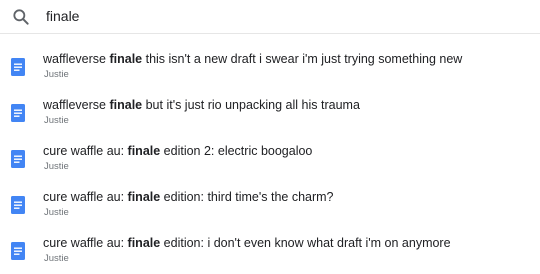  I want to click on search-bar, so click(270, 17).